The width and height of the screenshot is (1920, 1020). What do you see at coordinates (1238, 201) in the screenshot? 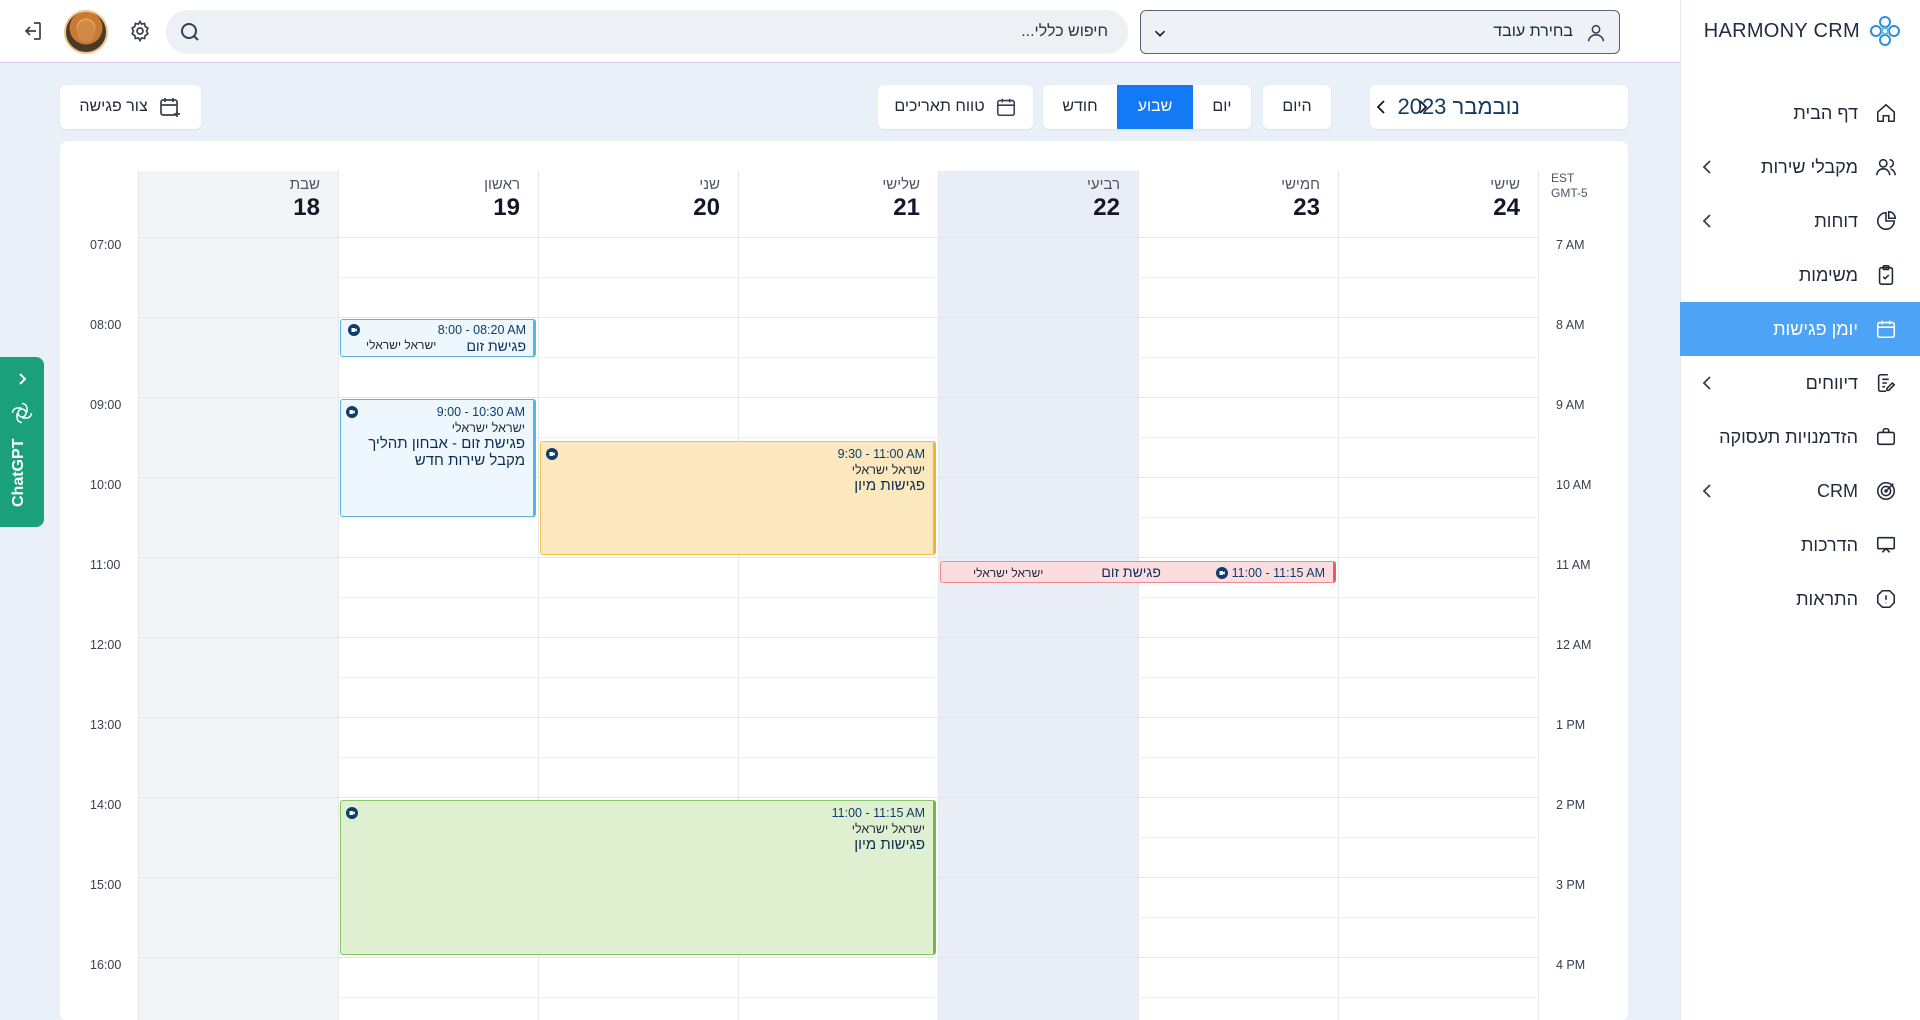
I see `day-header-thursday: חמישי 23` at bounding box center [1238, 201].